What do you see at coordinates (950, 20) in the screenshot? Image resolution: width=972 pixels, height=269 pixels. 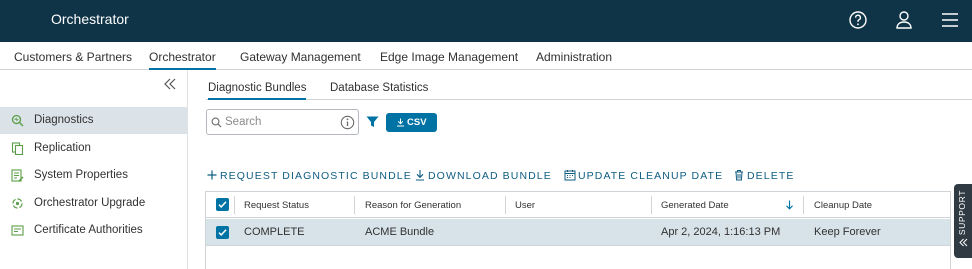 I see `menu-icon` at bounding box center [950, 20].